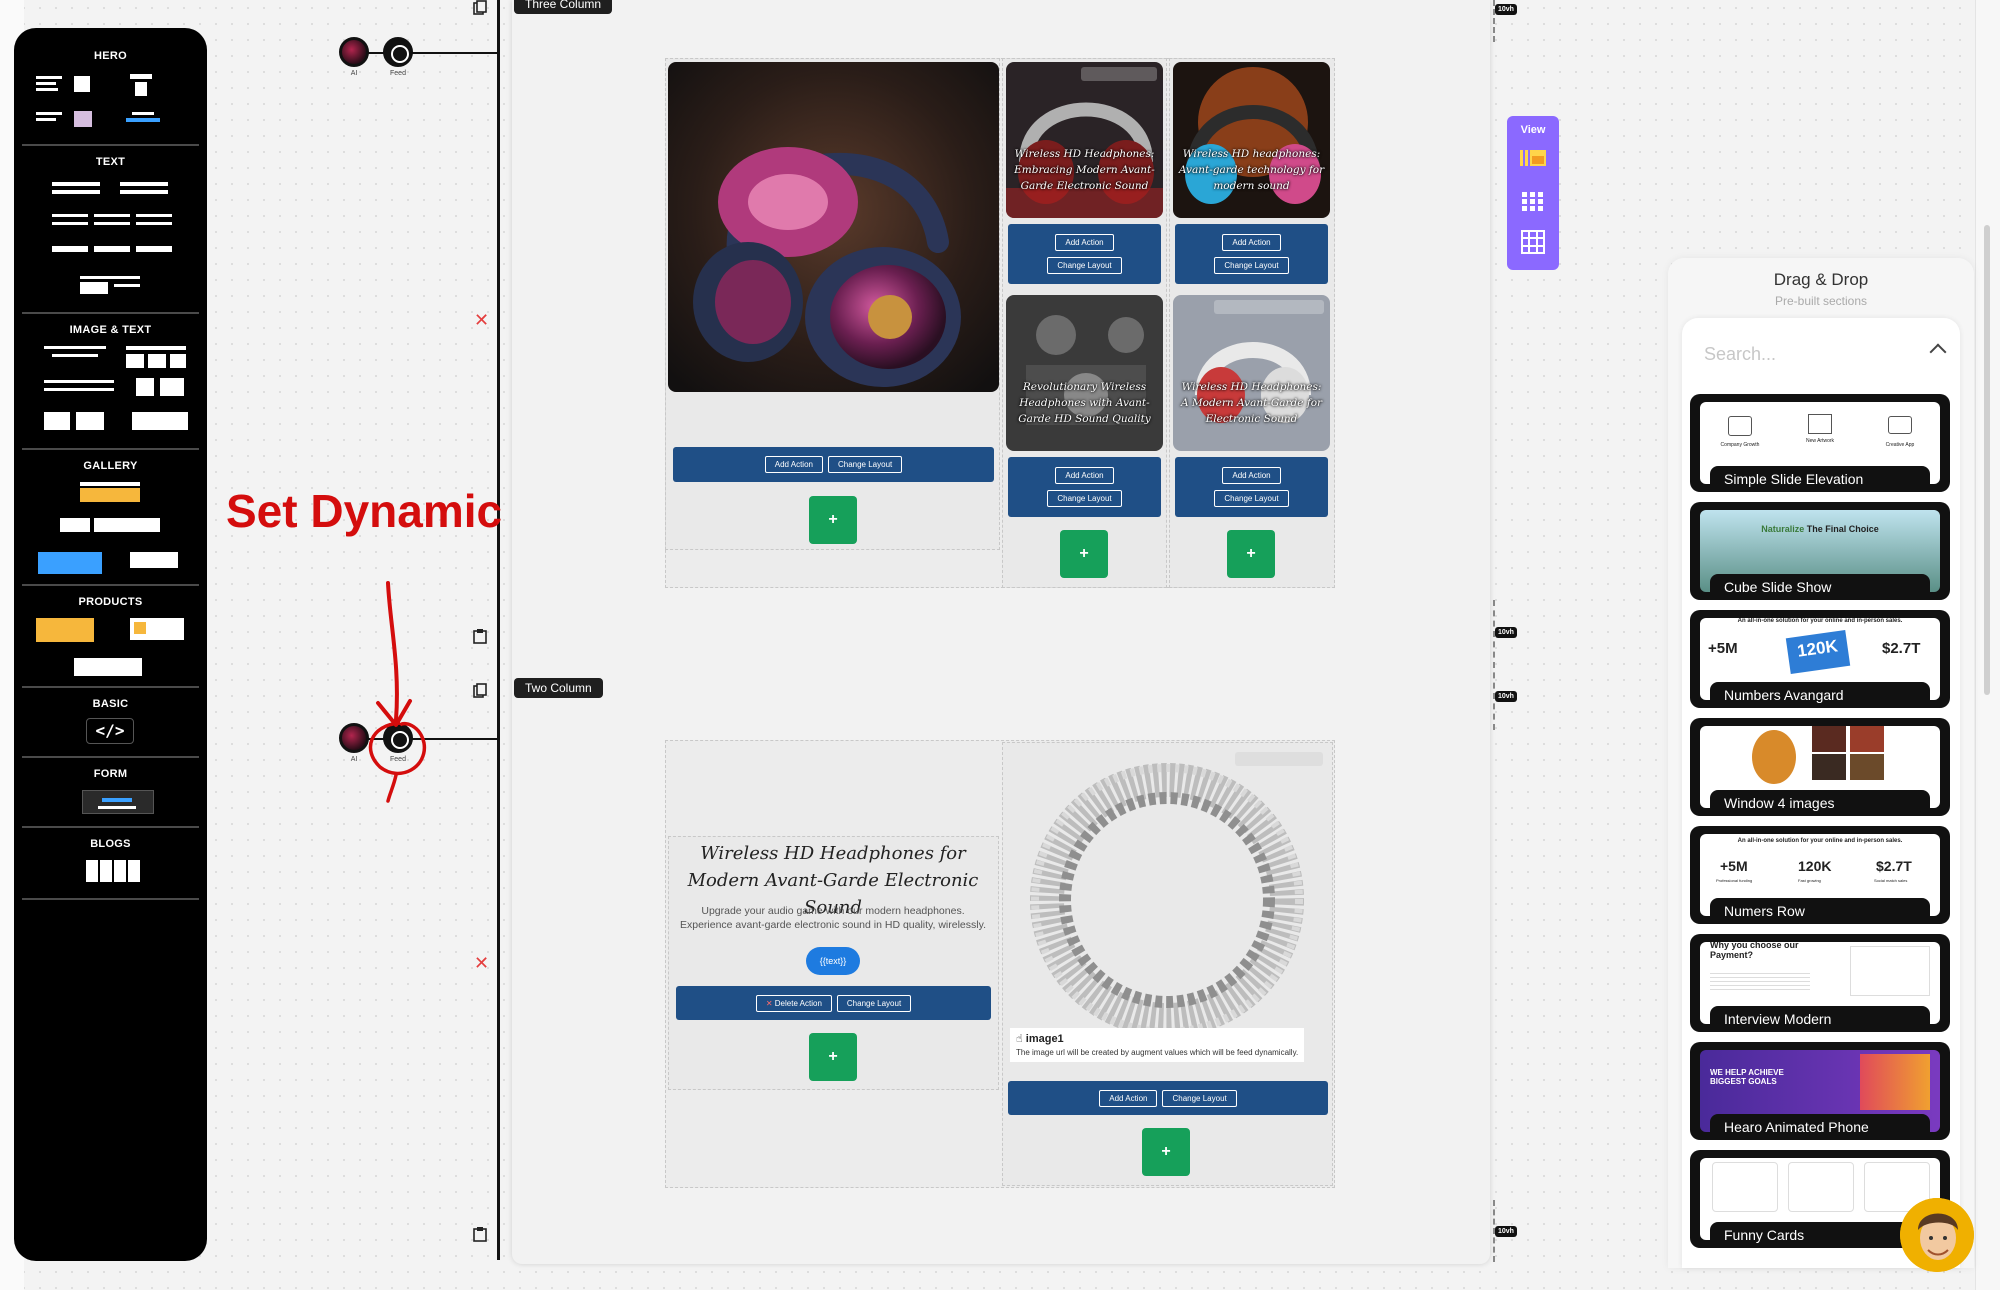 This screenshot has height=1290, width=2000. Describe the element at coordinates (1890, 971) in the screenshot. I see `template-side-list` at that location.